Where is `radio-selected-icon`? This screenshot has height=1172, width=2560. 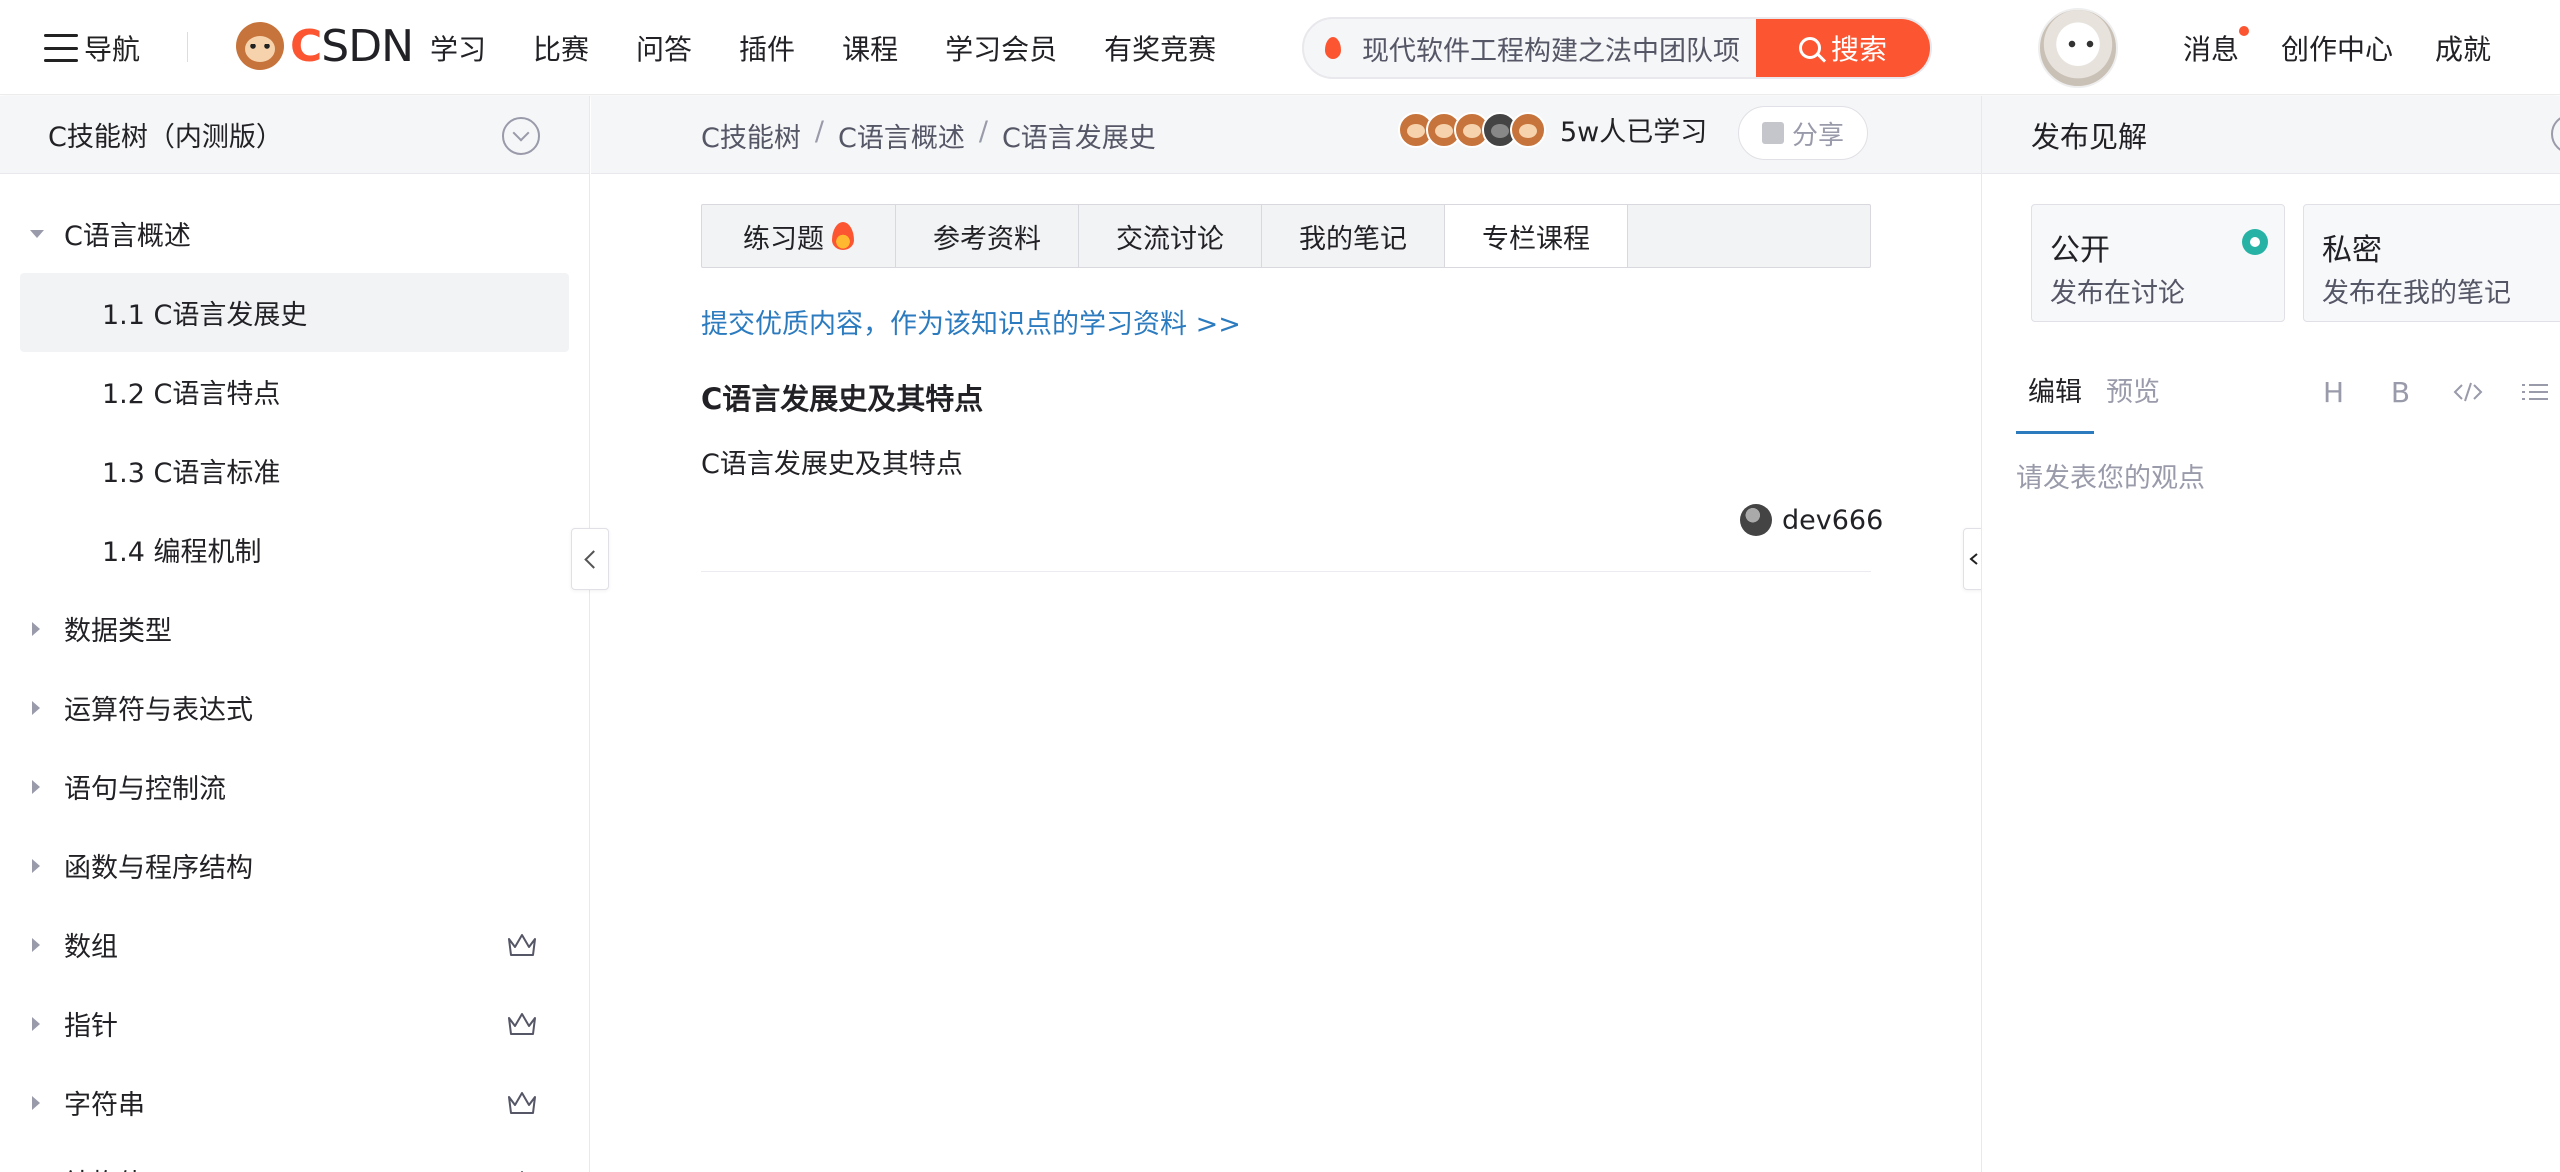
radio-selected-icon is located at coordinates (2255, 242).